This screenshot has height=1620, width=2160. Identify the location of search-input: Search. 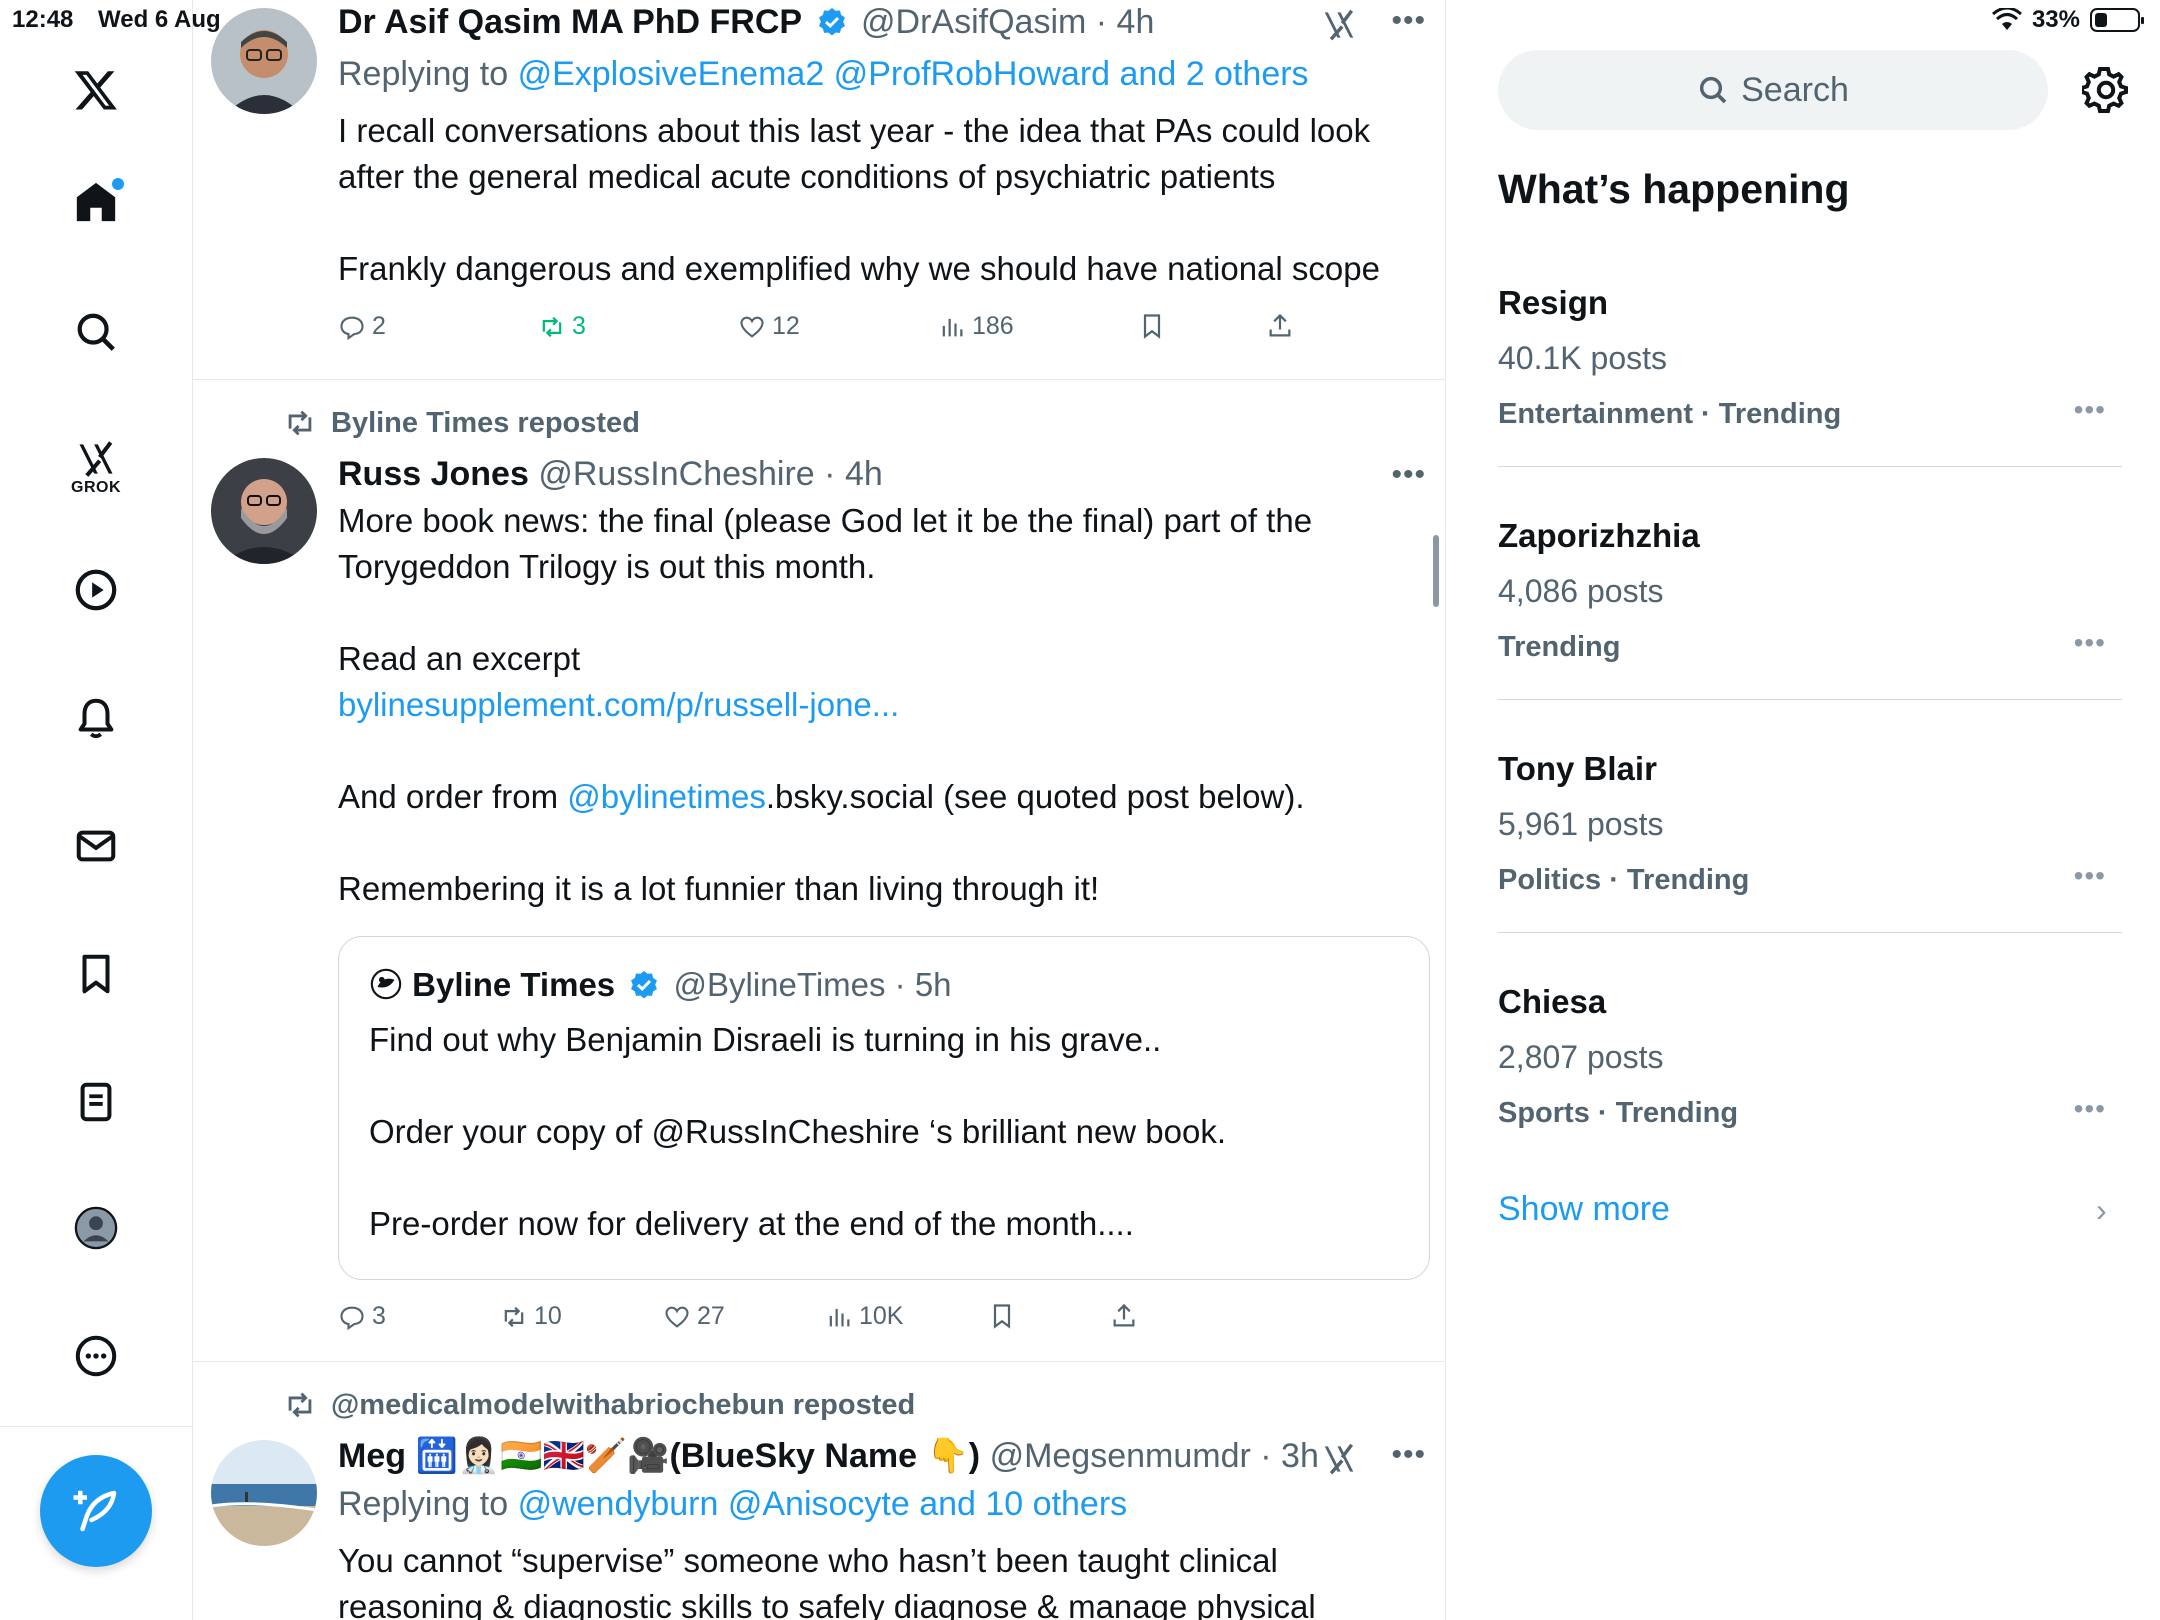
(1773, 90).